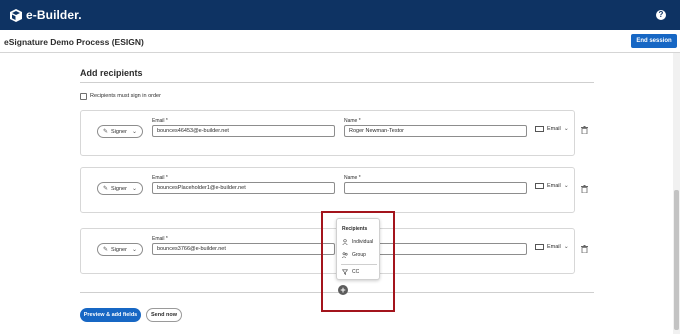 This screenshot has width=680, height=334. I want to click on email-field: bouncesPlaceholder1@e-builder.net, so click(243, 188).